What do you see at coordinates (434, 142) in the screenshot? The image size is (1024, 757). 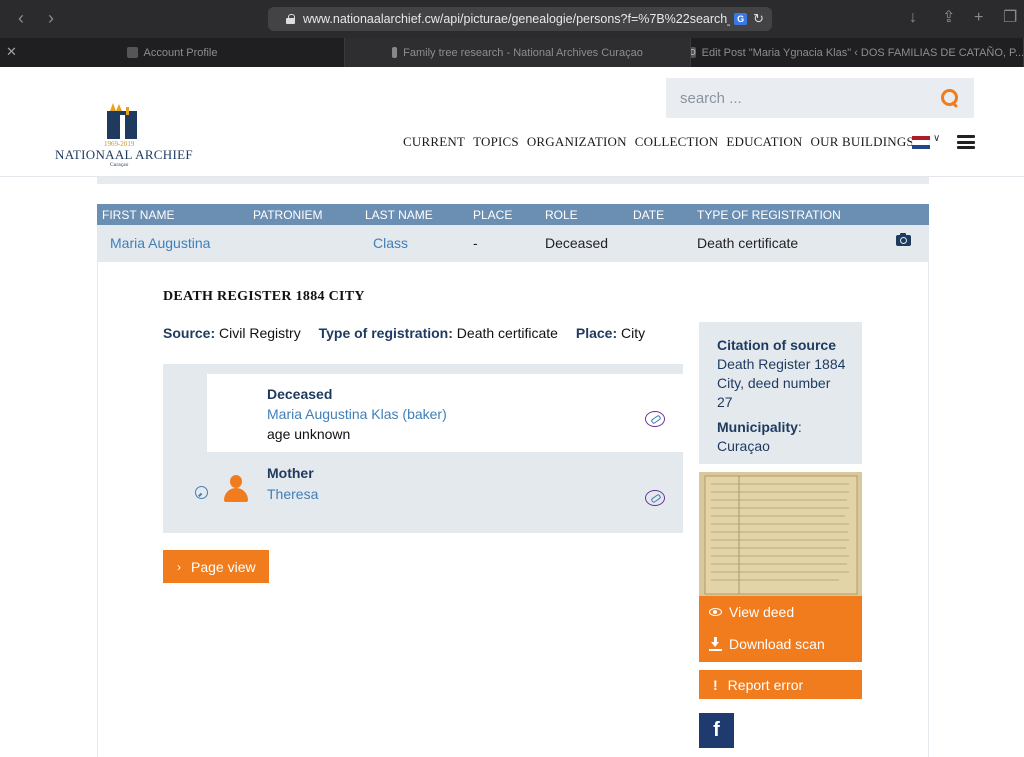 I see `nav-current: CURRENT` at bounding box center [434, 142].